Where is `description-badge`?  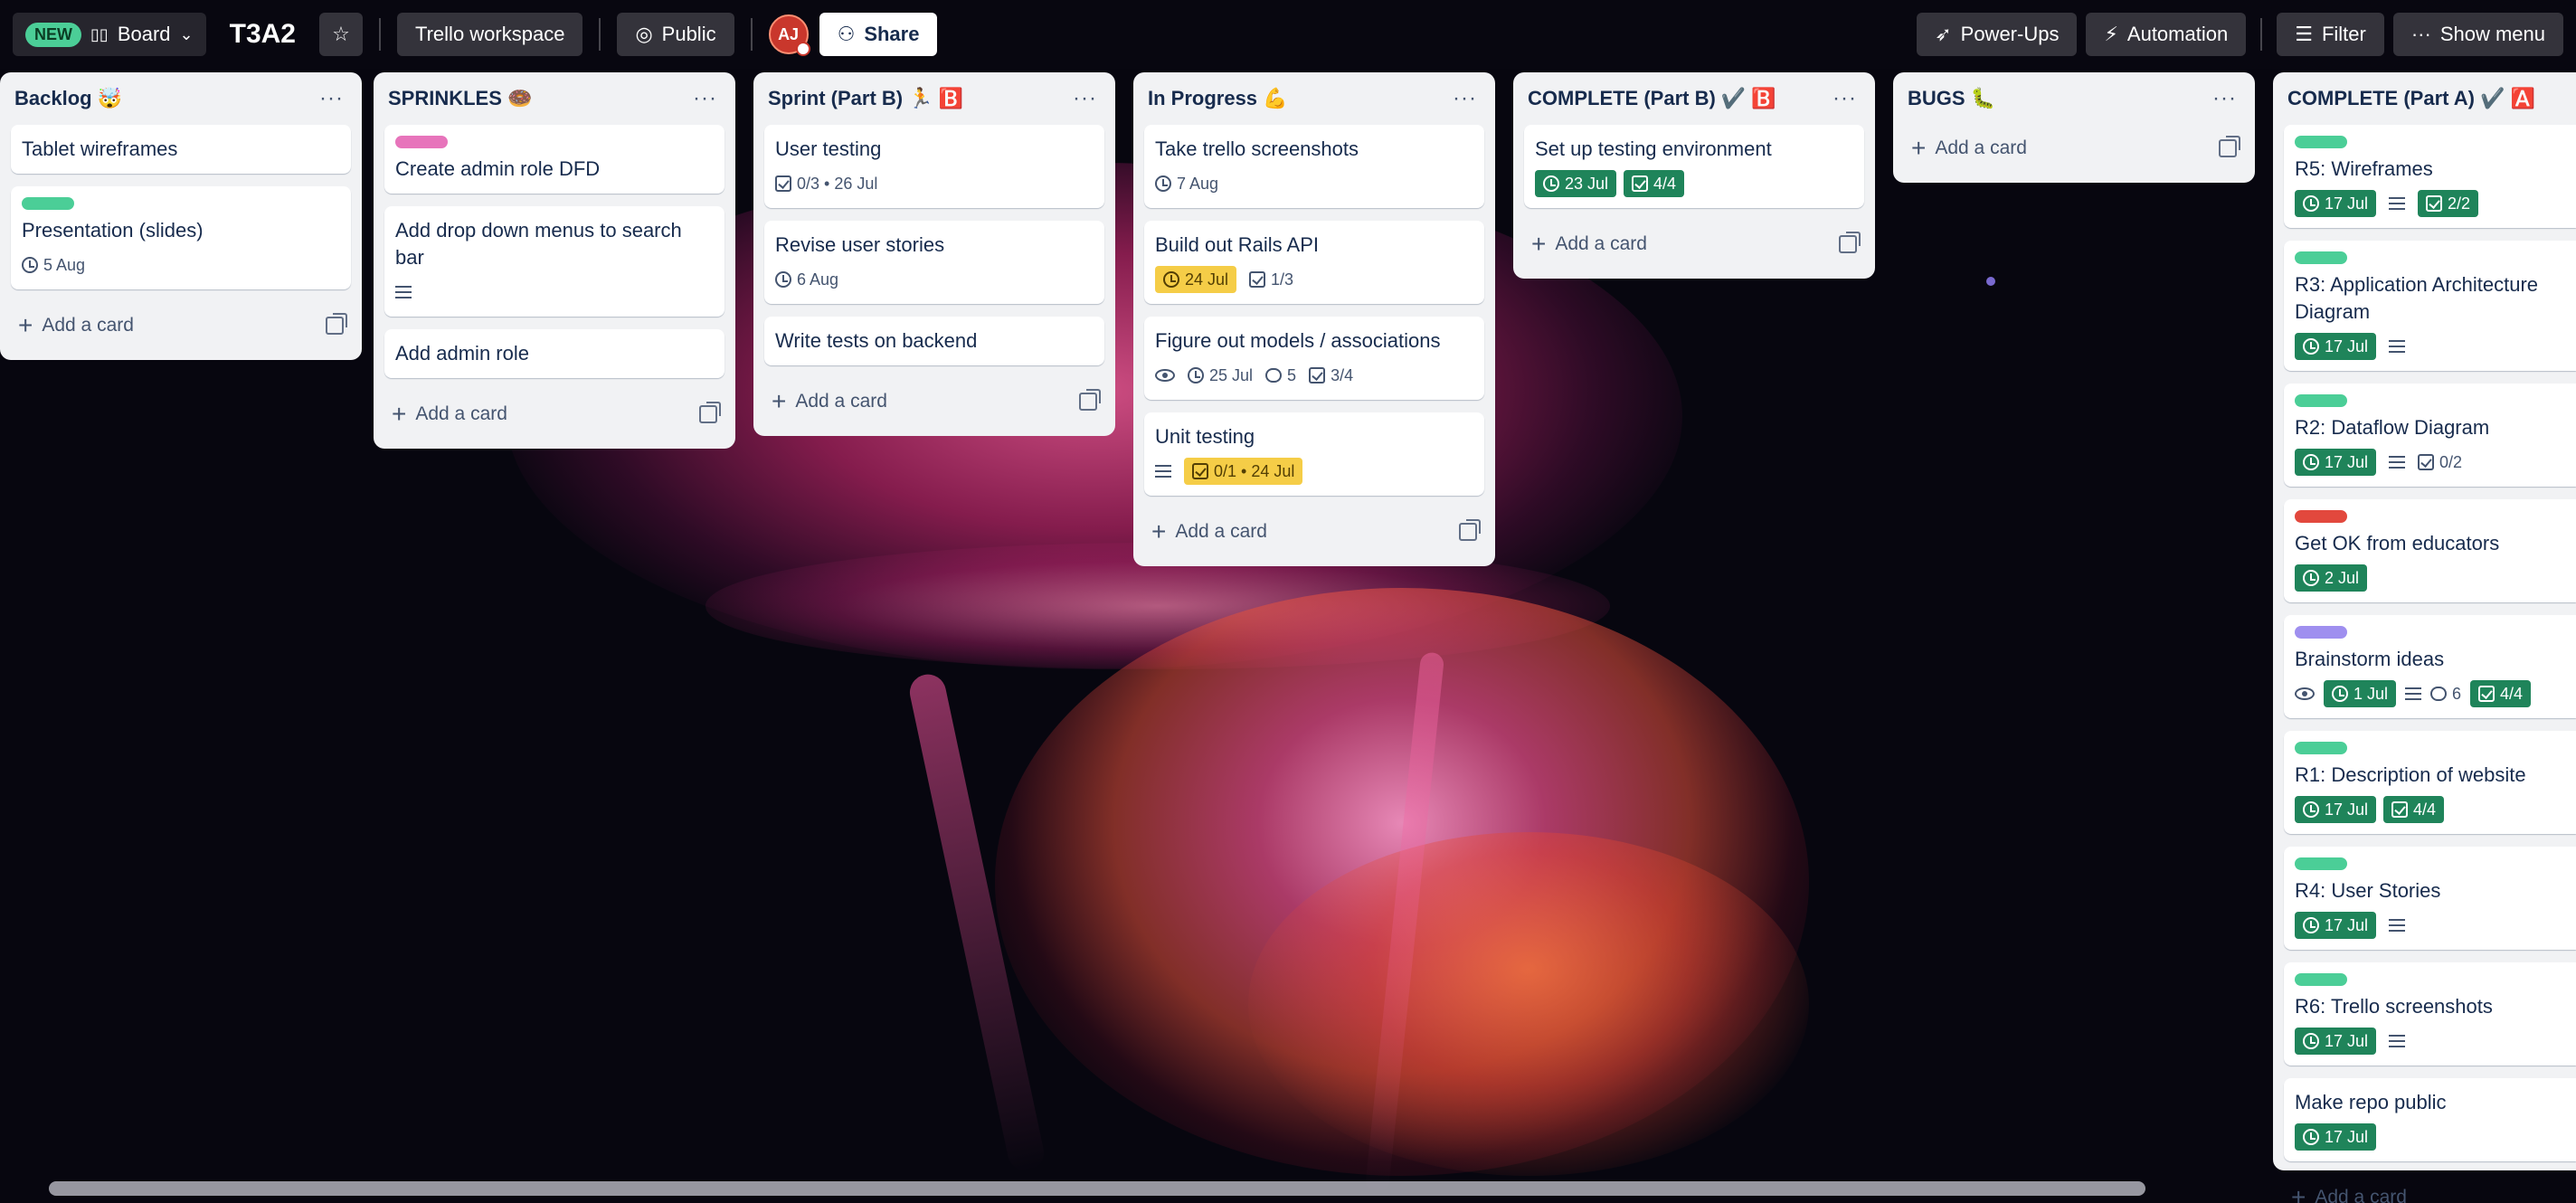
description-badge is located at coordinates (2397, 463).